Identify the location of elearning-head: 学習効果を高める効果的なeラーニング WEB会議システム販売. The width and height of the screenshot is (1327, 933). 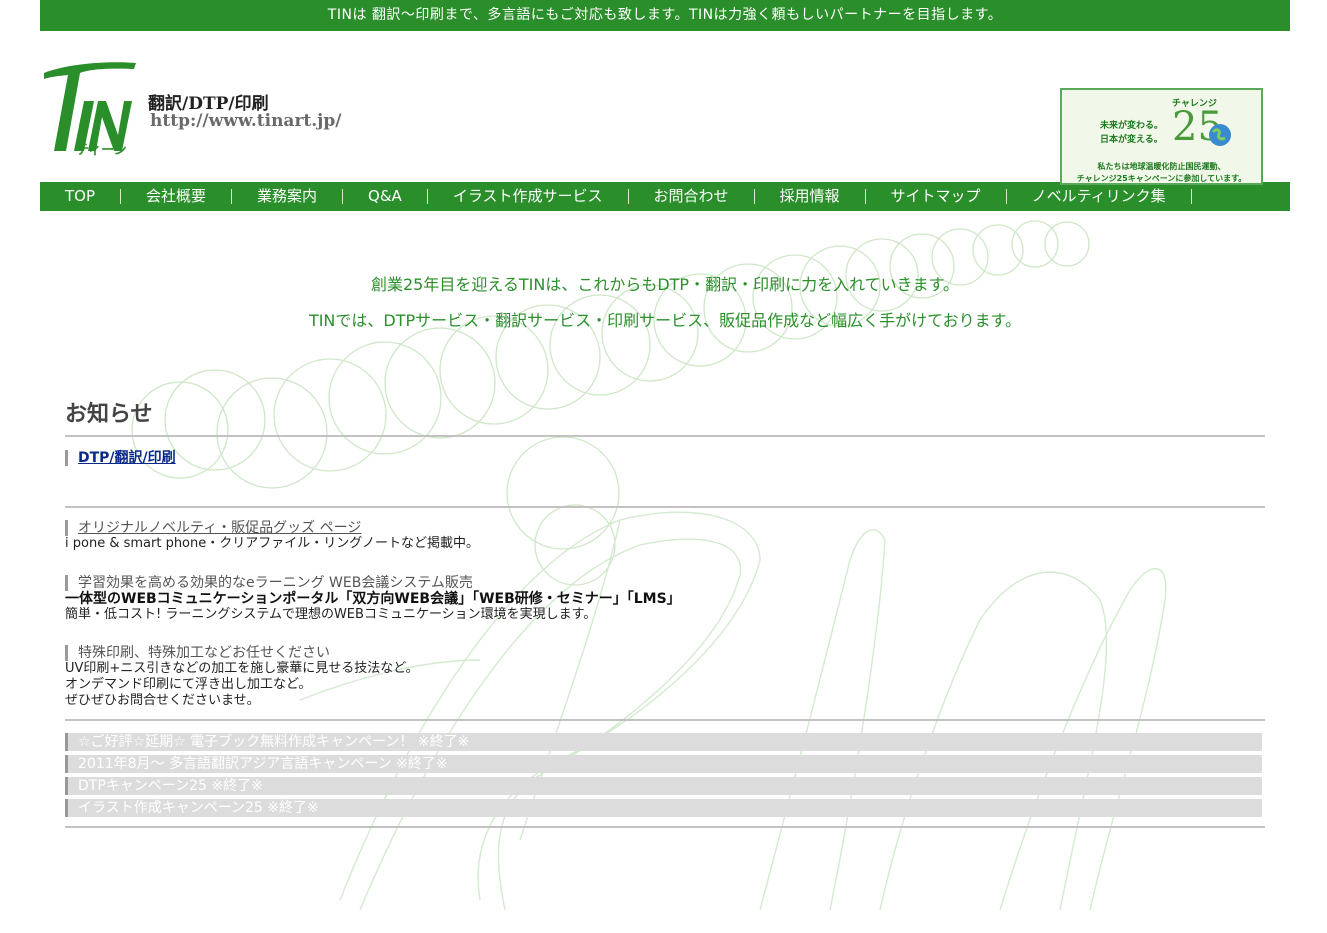
(665, 583).